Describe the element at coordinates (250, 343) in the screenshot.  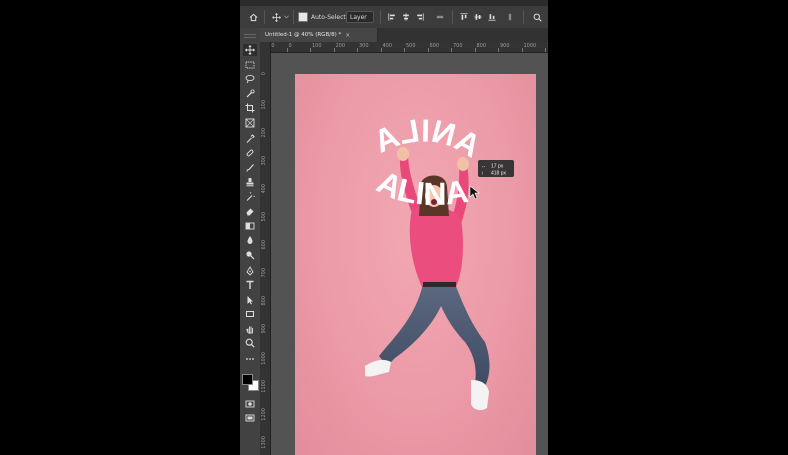
I see `zoom-tool-icon` at that location.